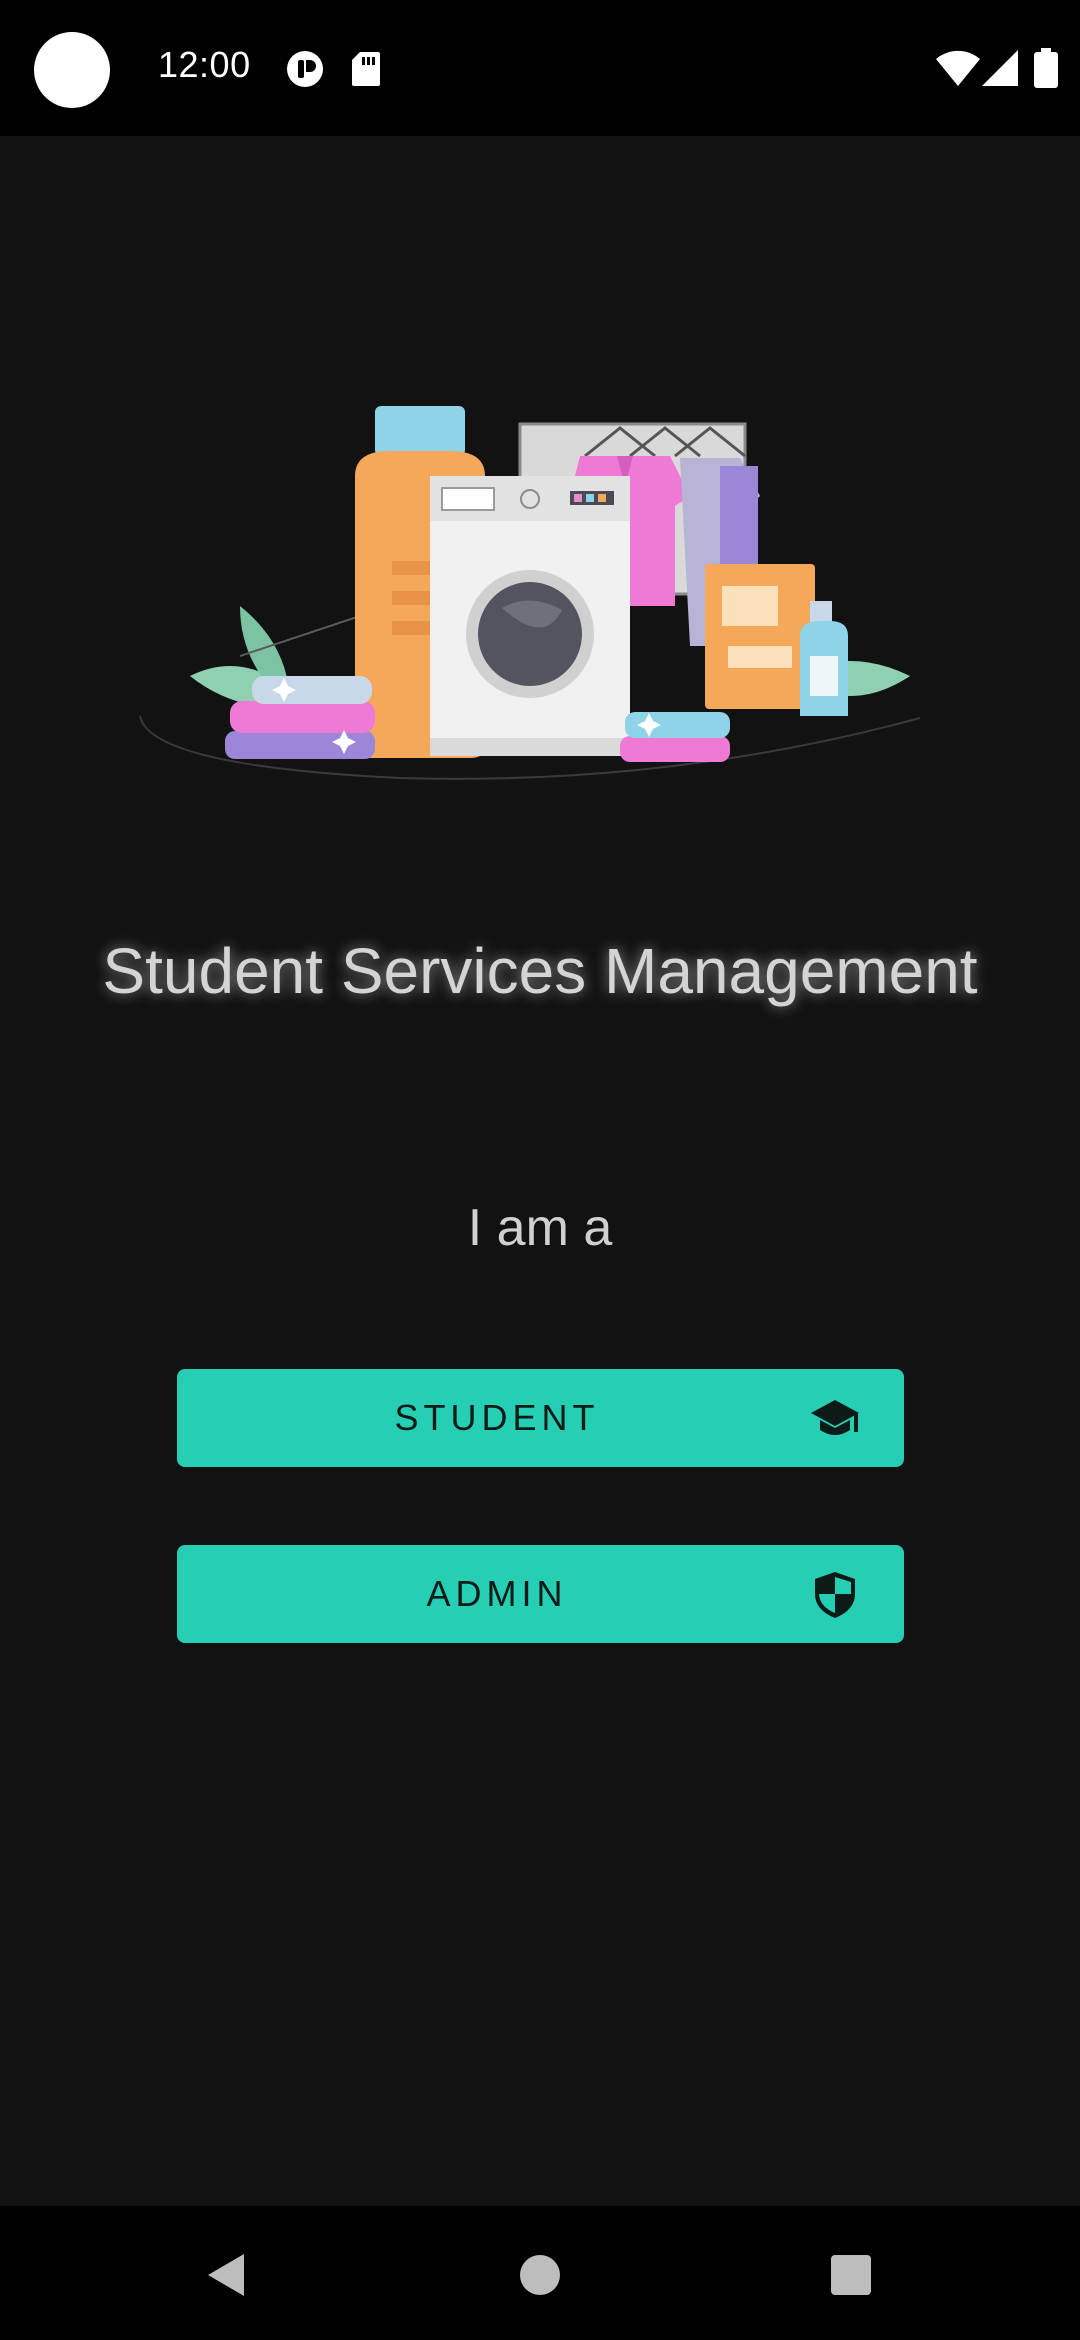 The image size is (1080, 2340). I want to click on page-title: Student Services Management, so click(540, 971).